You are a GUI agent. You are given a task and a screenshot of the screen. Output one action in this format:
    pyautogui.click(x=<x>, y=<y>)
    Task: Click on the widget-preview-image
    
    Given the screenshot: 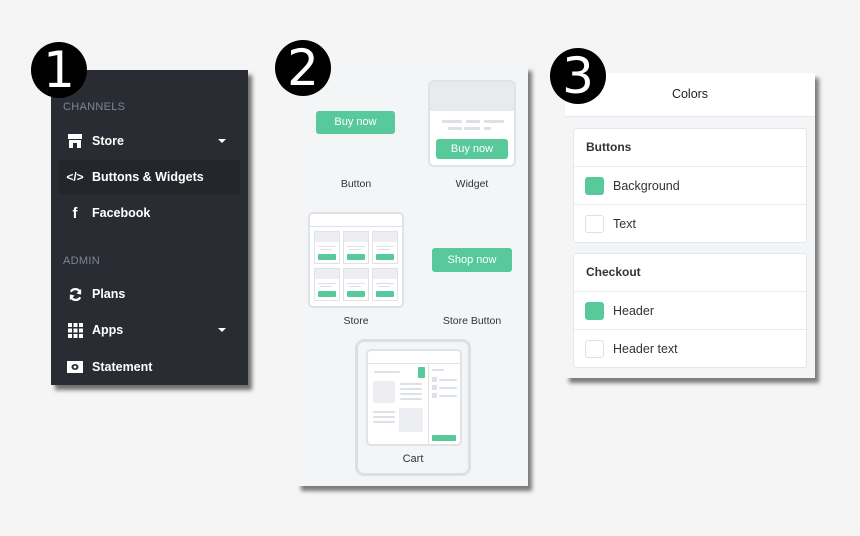 What is the action you would take?
    pyautogui.click(x=472, y=96)
    